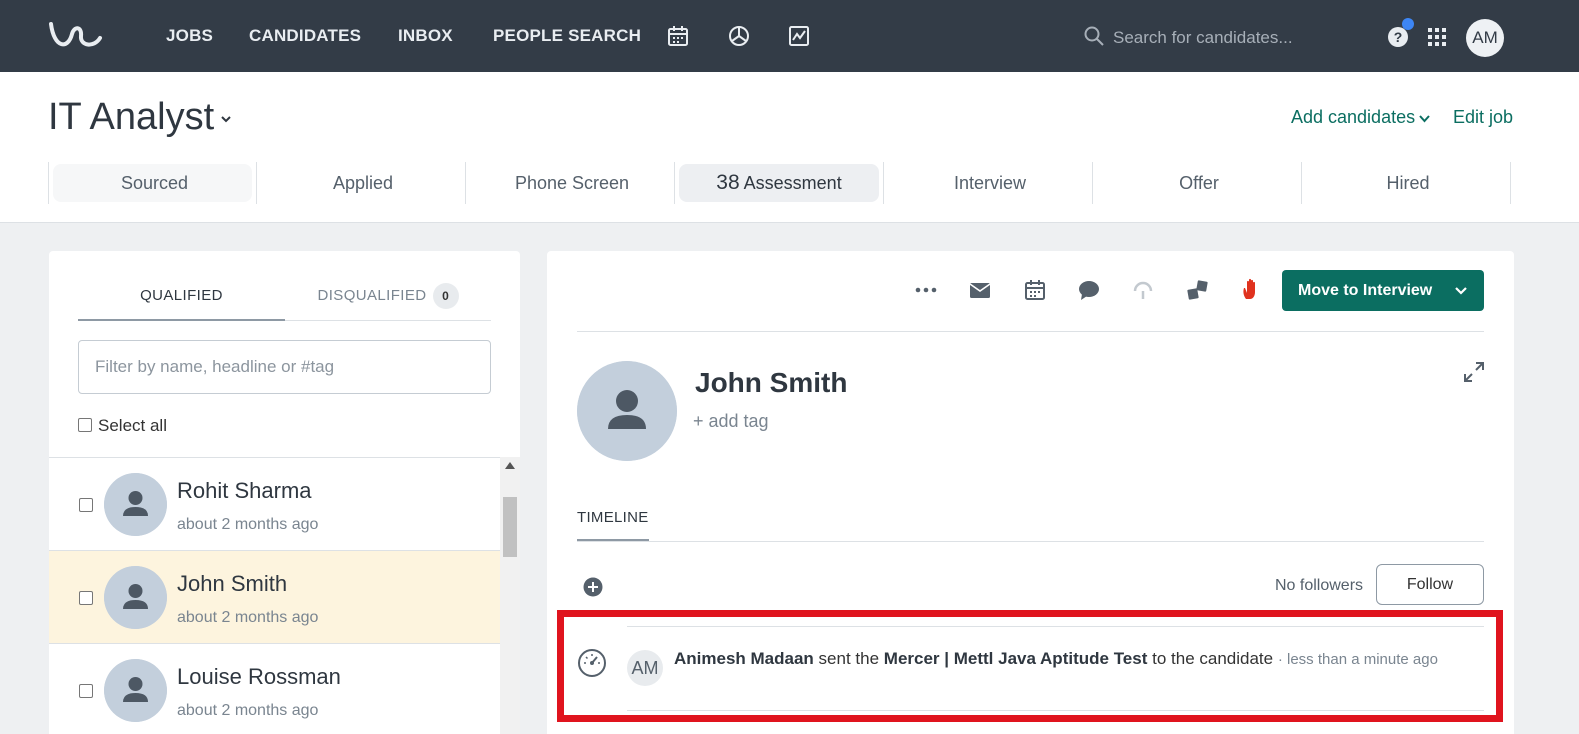 This screenshot has height=734, width=1579. I want to click on job-title: IT Analyst, so click(131, 117).